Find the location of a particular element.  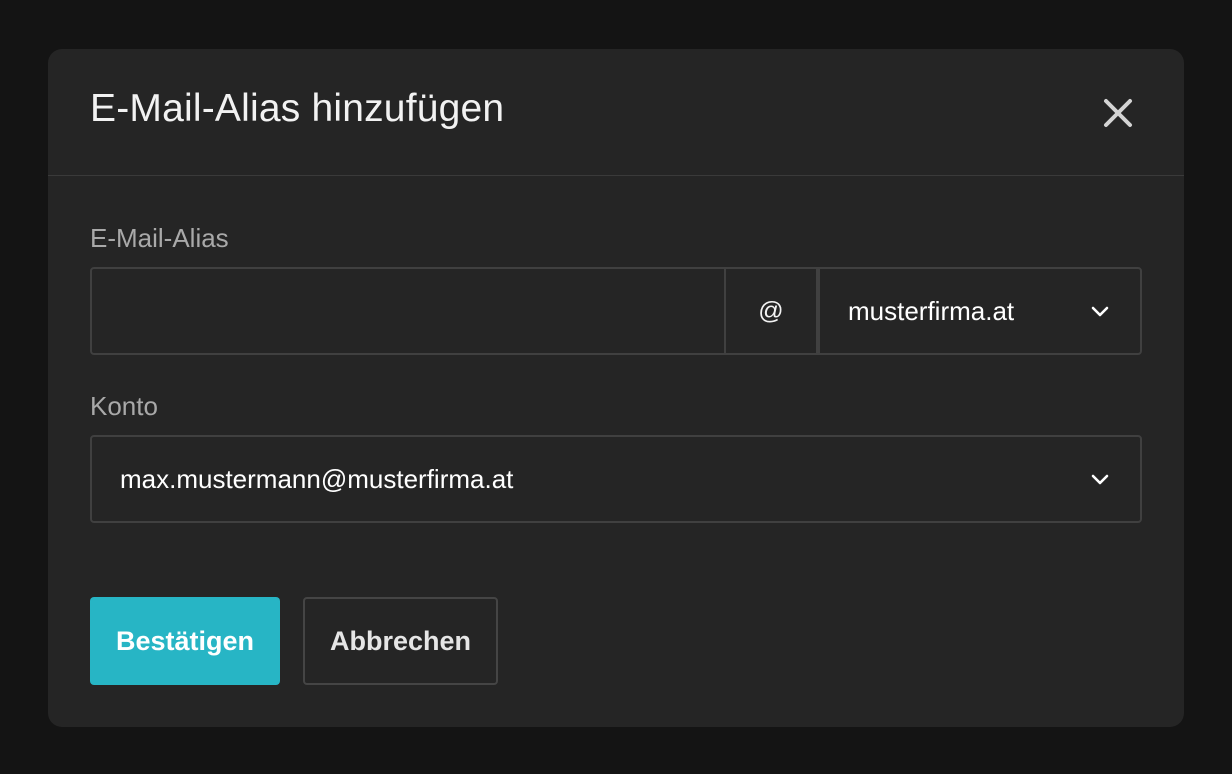

cancel-button: Abbrechen is located at coordinates (400, 641).